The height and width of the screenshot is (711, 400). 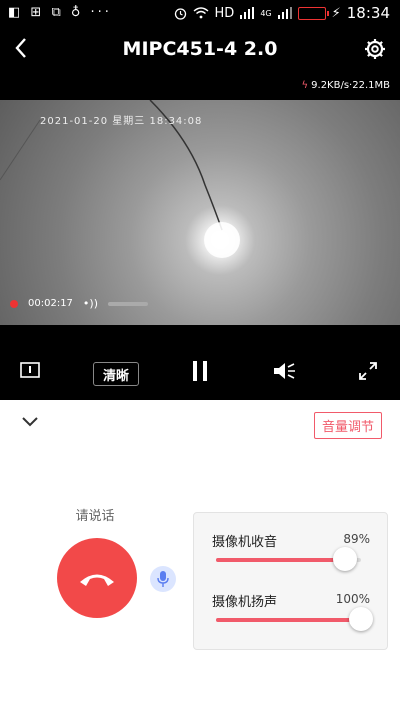 What do you see at coordinates (30, 421) in the screenshot?
I see `chevron-down-icon` at bounding box center [30, 421].